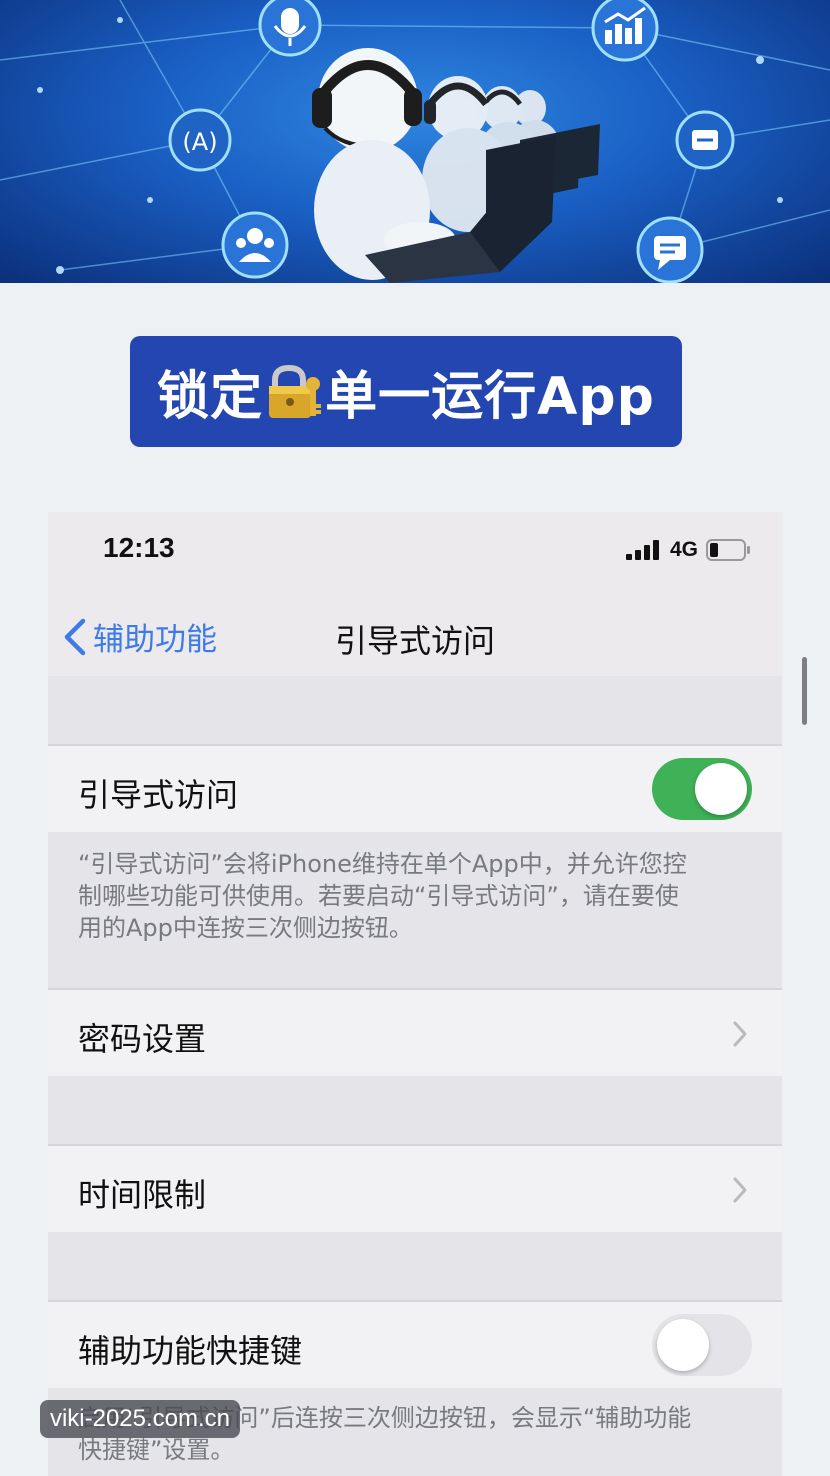  What do you see at coordinates (415, 547) in the screenshot?
I see `status-bar: 12:13 4G` at bounding box center [415, 547].